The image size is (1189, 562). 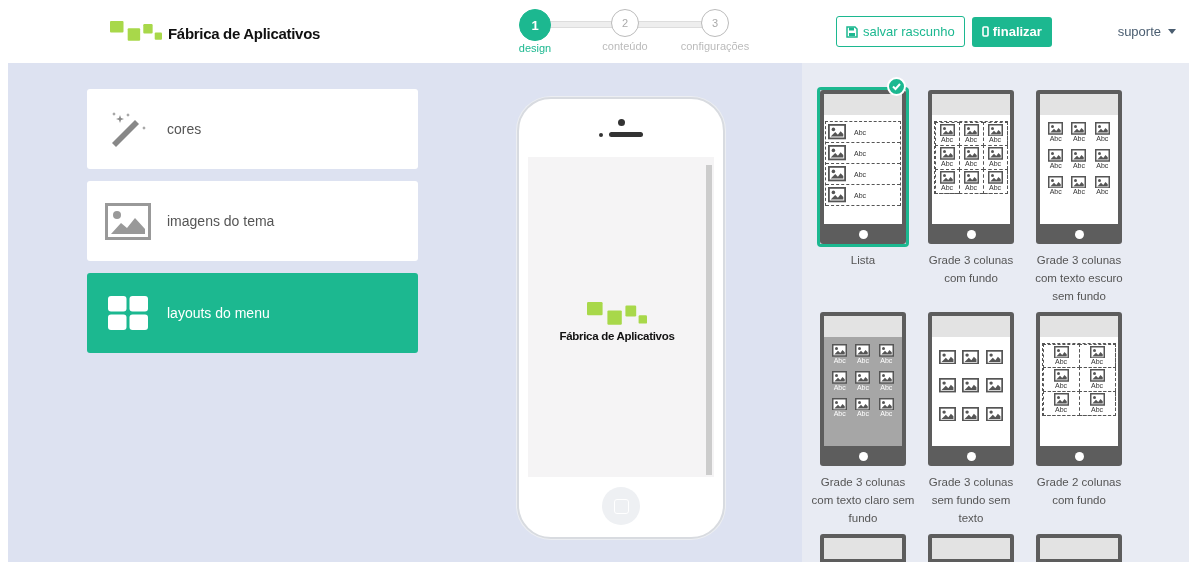 What do you see at coordinates (715, 46) in the screenshot?
I see `step-label: configurações` at bounding box center [715, 46].